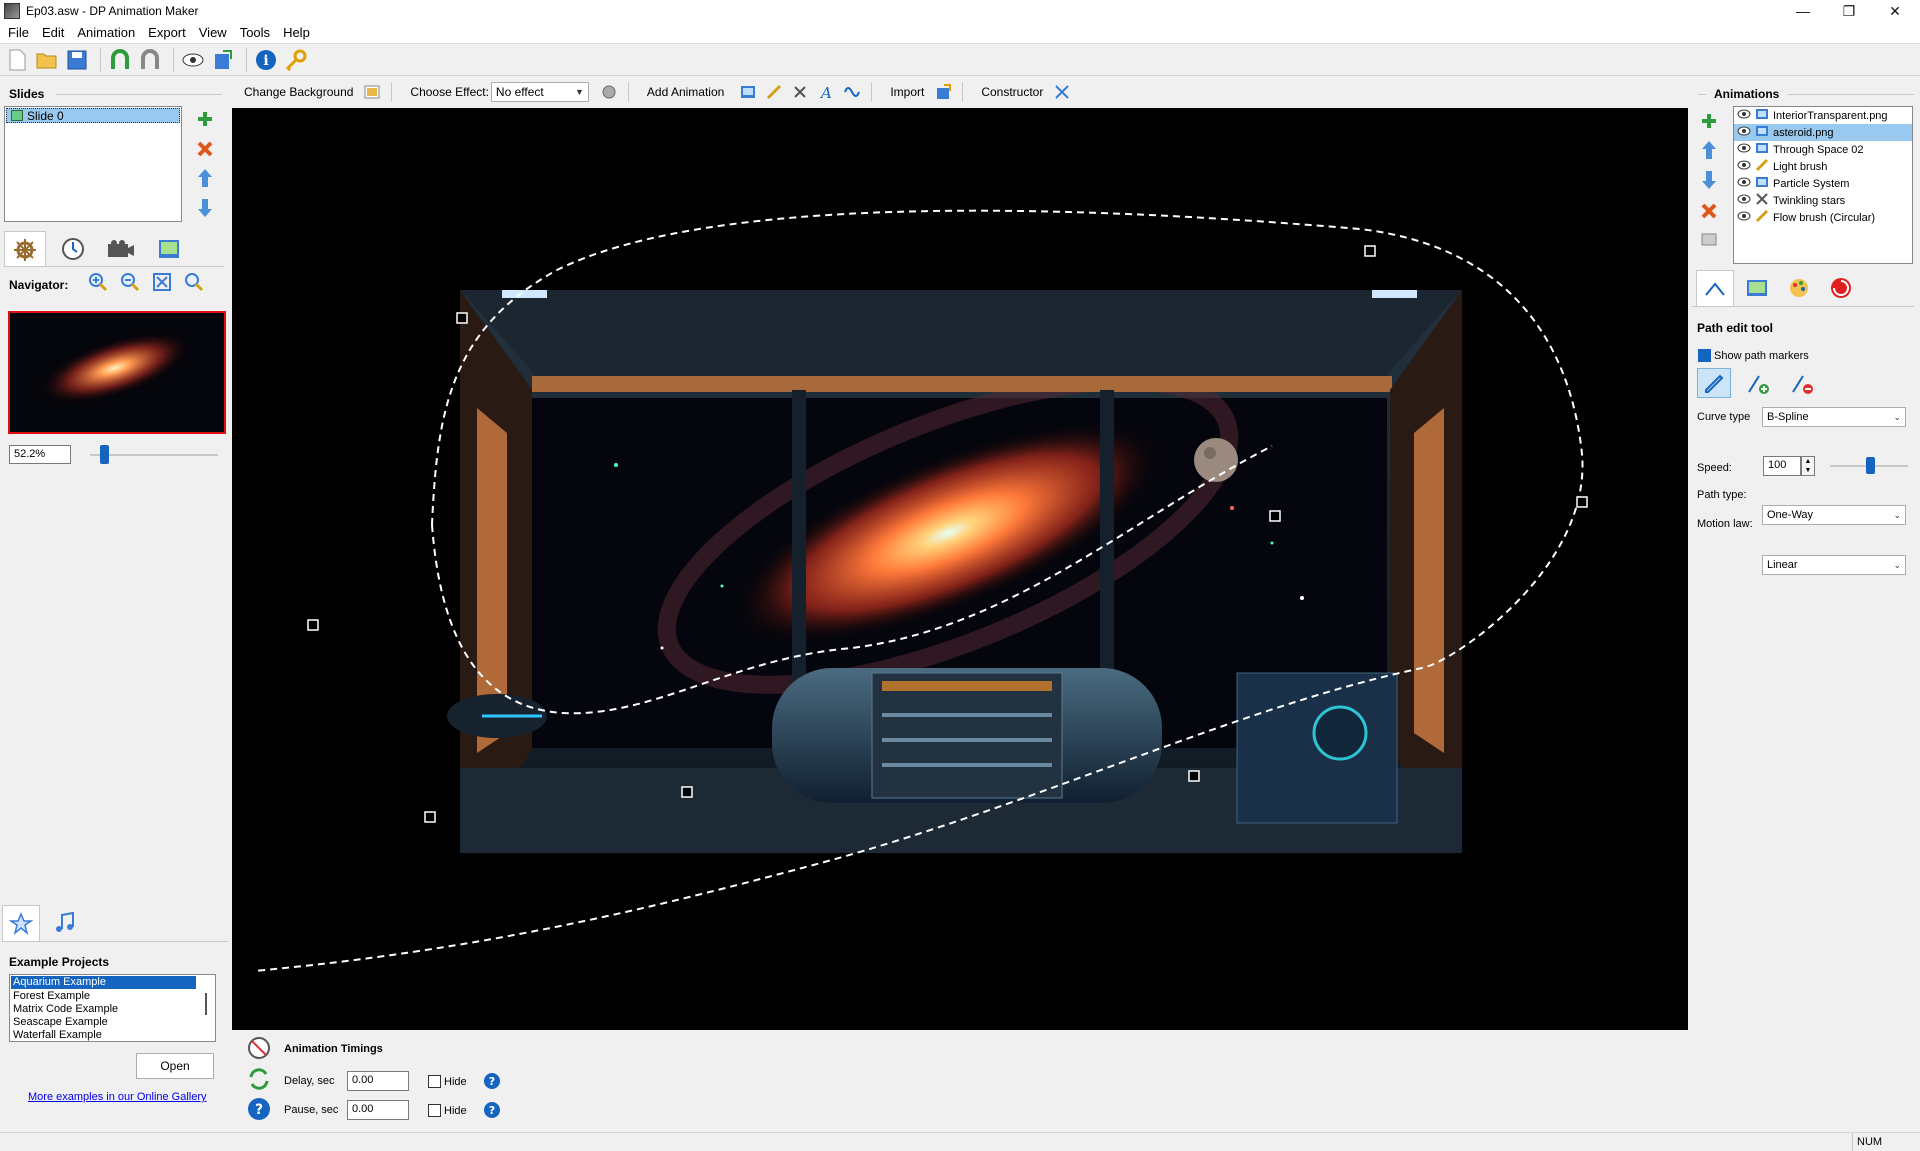 This screenshot has height=1151, width=1920. I want to click on list-item-aquarium: Aquarium Example, so click(103, 982).